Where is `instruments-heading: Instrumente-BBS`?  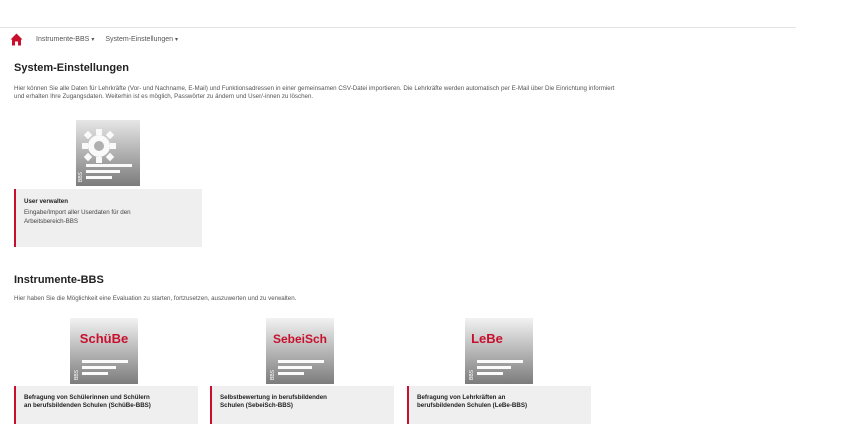 instruments-heading: Instrumente-BBS is located at coordinates (59, 280).